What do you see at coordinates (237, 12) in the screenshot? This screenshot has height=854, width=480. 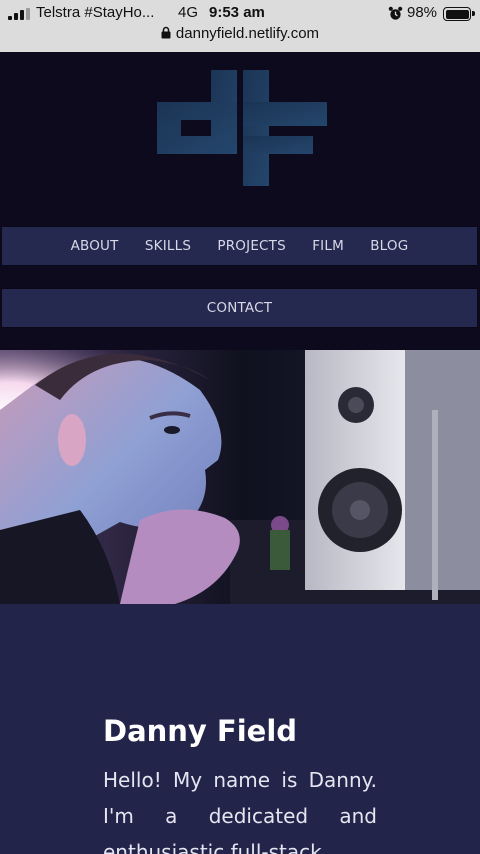 I see `status-time: 9:53 am` at bounding box center [237, 12].